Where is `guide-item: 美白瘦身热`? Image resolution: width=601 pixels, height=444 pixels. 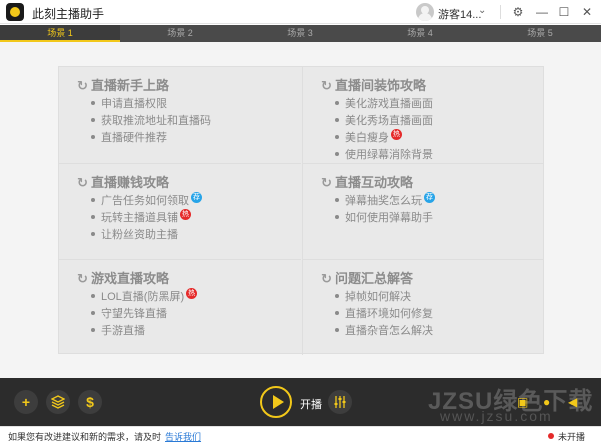 guide-item: 美白瘦身热 is located at coordinates (384, 137).